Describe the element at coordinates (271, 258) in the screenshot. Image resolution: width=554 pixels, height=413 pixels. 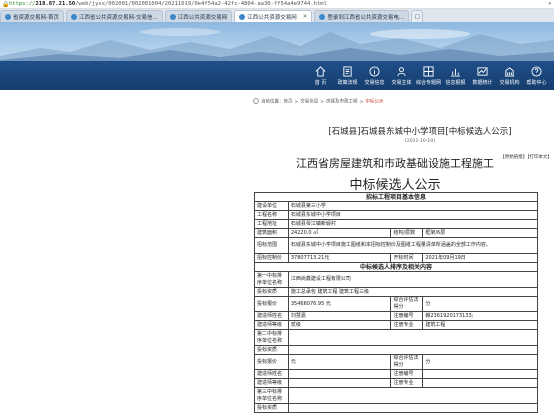
I see `table-cell-label: 招标控制价` at that location.